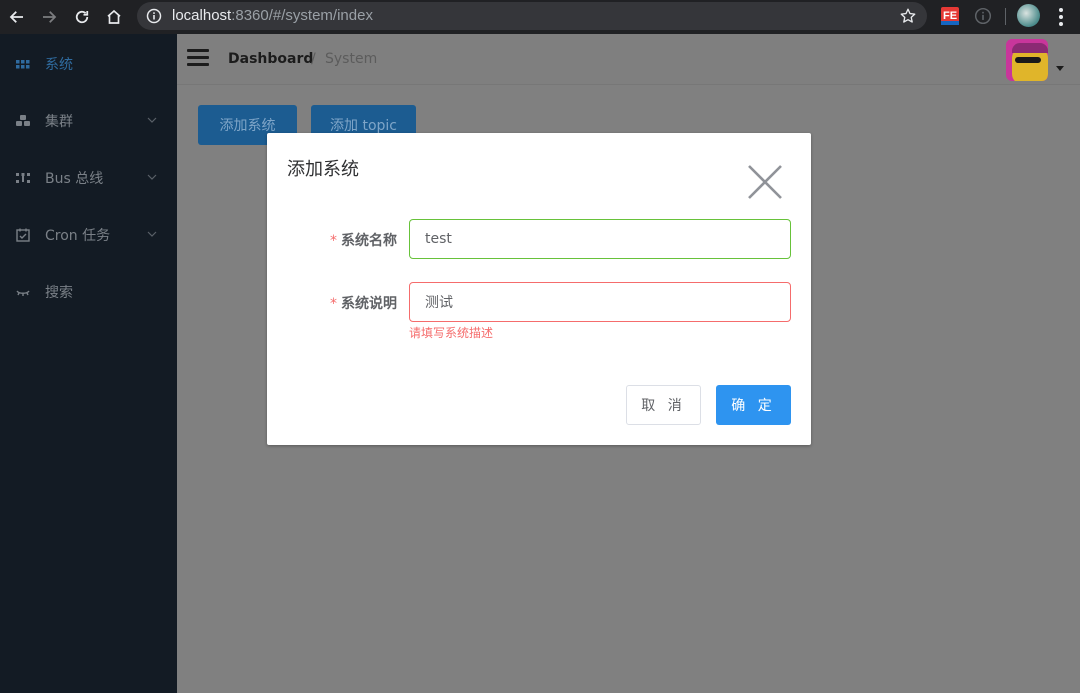 This screenshot has width=1080, height=693. Describe the element at coordinates (59, 293) in the screenshot. I see `sidebar-item-label: 搜索` at that location.